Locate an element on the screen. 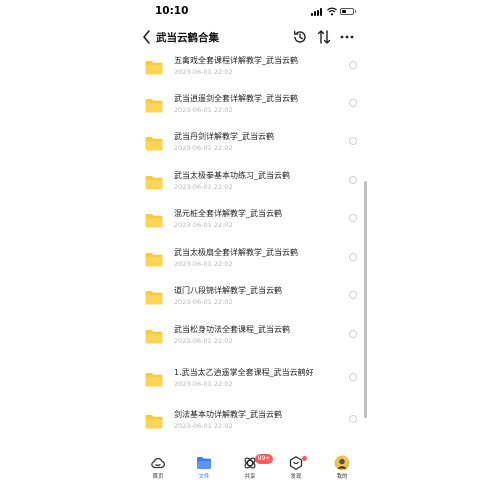  folder-item: 1.武当太乙逍遥掌全套课程_武当云鹤好 2023-06-01 22:02 is located at coordinates (251, 381).